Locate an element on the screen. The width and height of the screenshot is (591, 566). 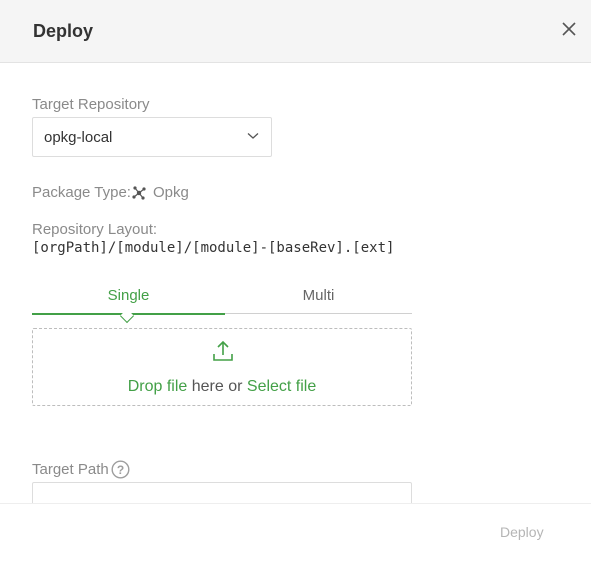
chevron-down-icon is located at coordinates (253, 136).